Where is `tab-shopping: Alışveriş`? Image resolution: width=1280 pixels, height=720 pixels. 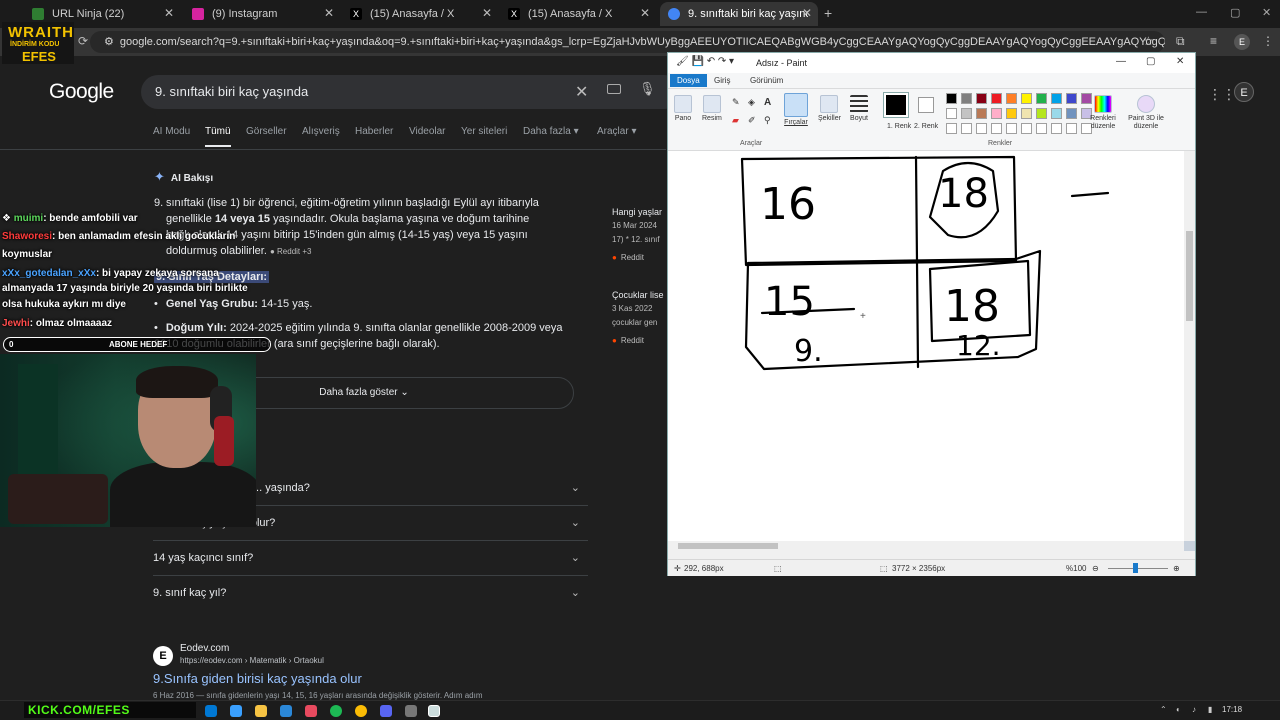 tab-shopping: Alışveriş is located at coordinates (321, 131).